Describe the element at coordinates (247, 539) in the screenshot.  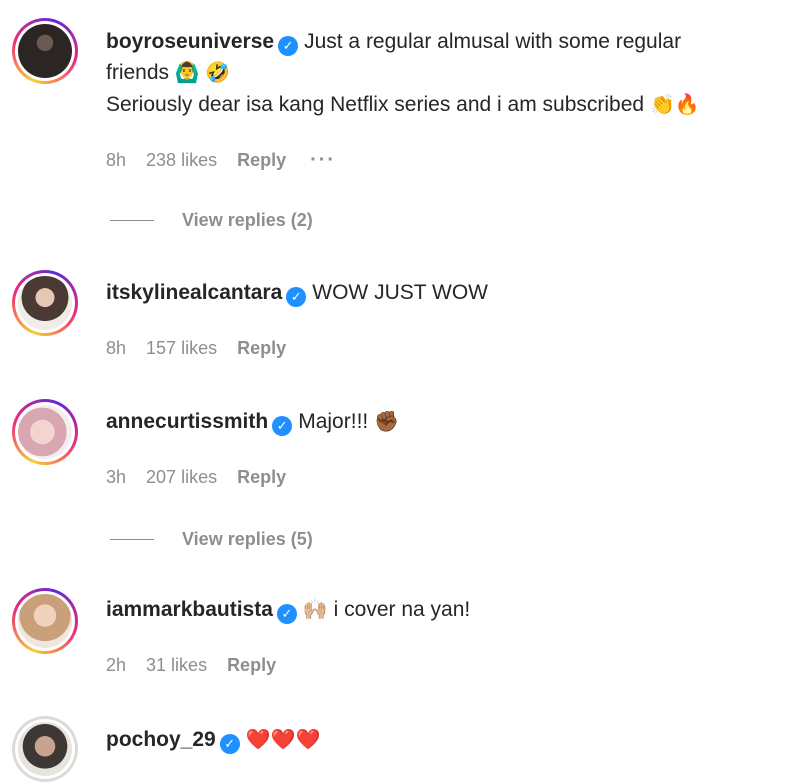
I see `view-replies-label: View replies (5)` at that location.